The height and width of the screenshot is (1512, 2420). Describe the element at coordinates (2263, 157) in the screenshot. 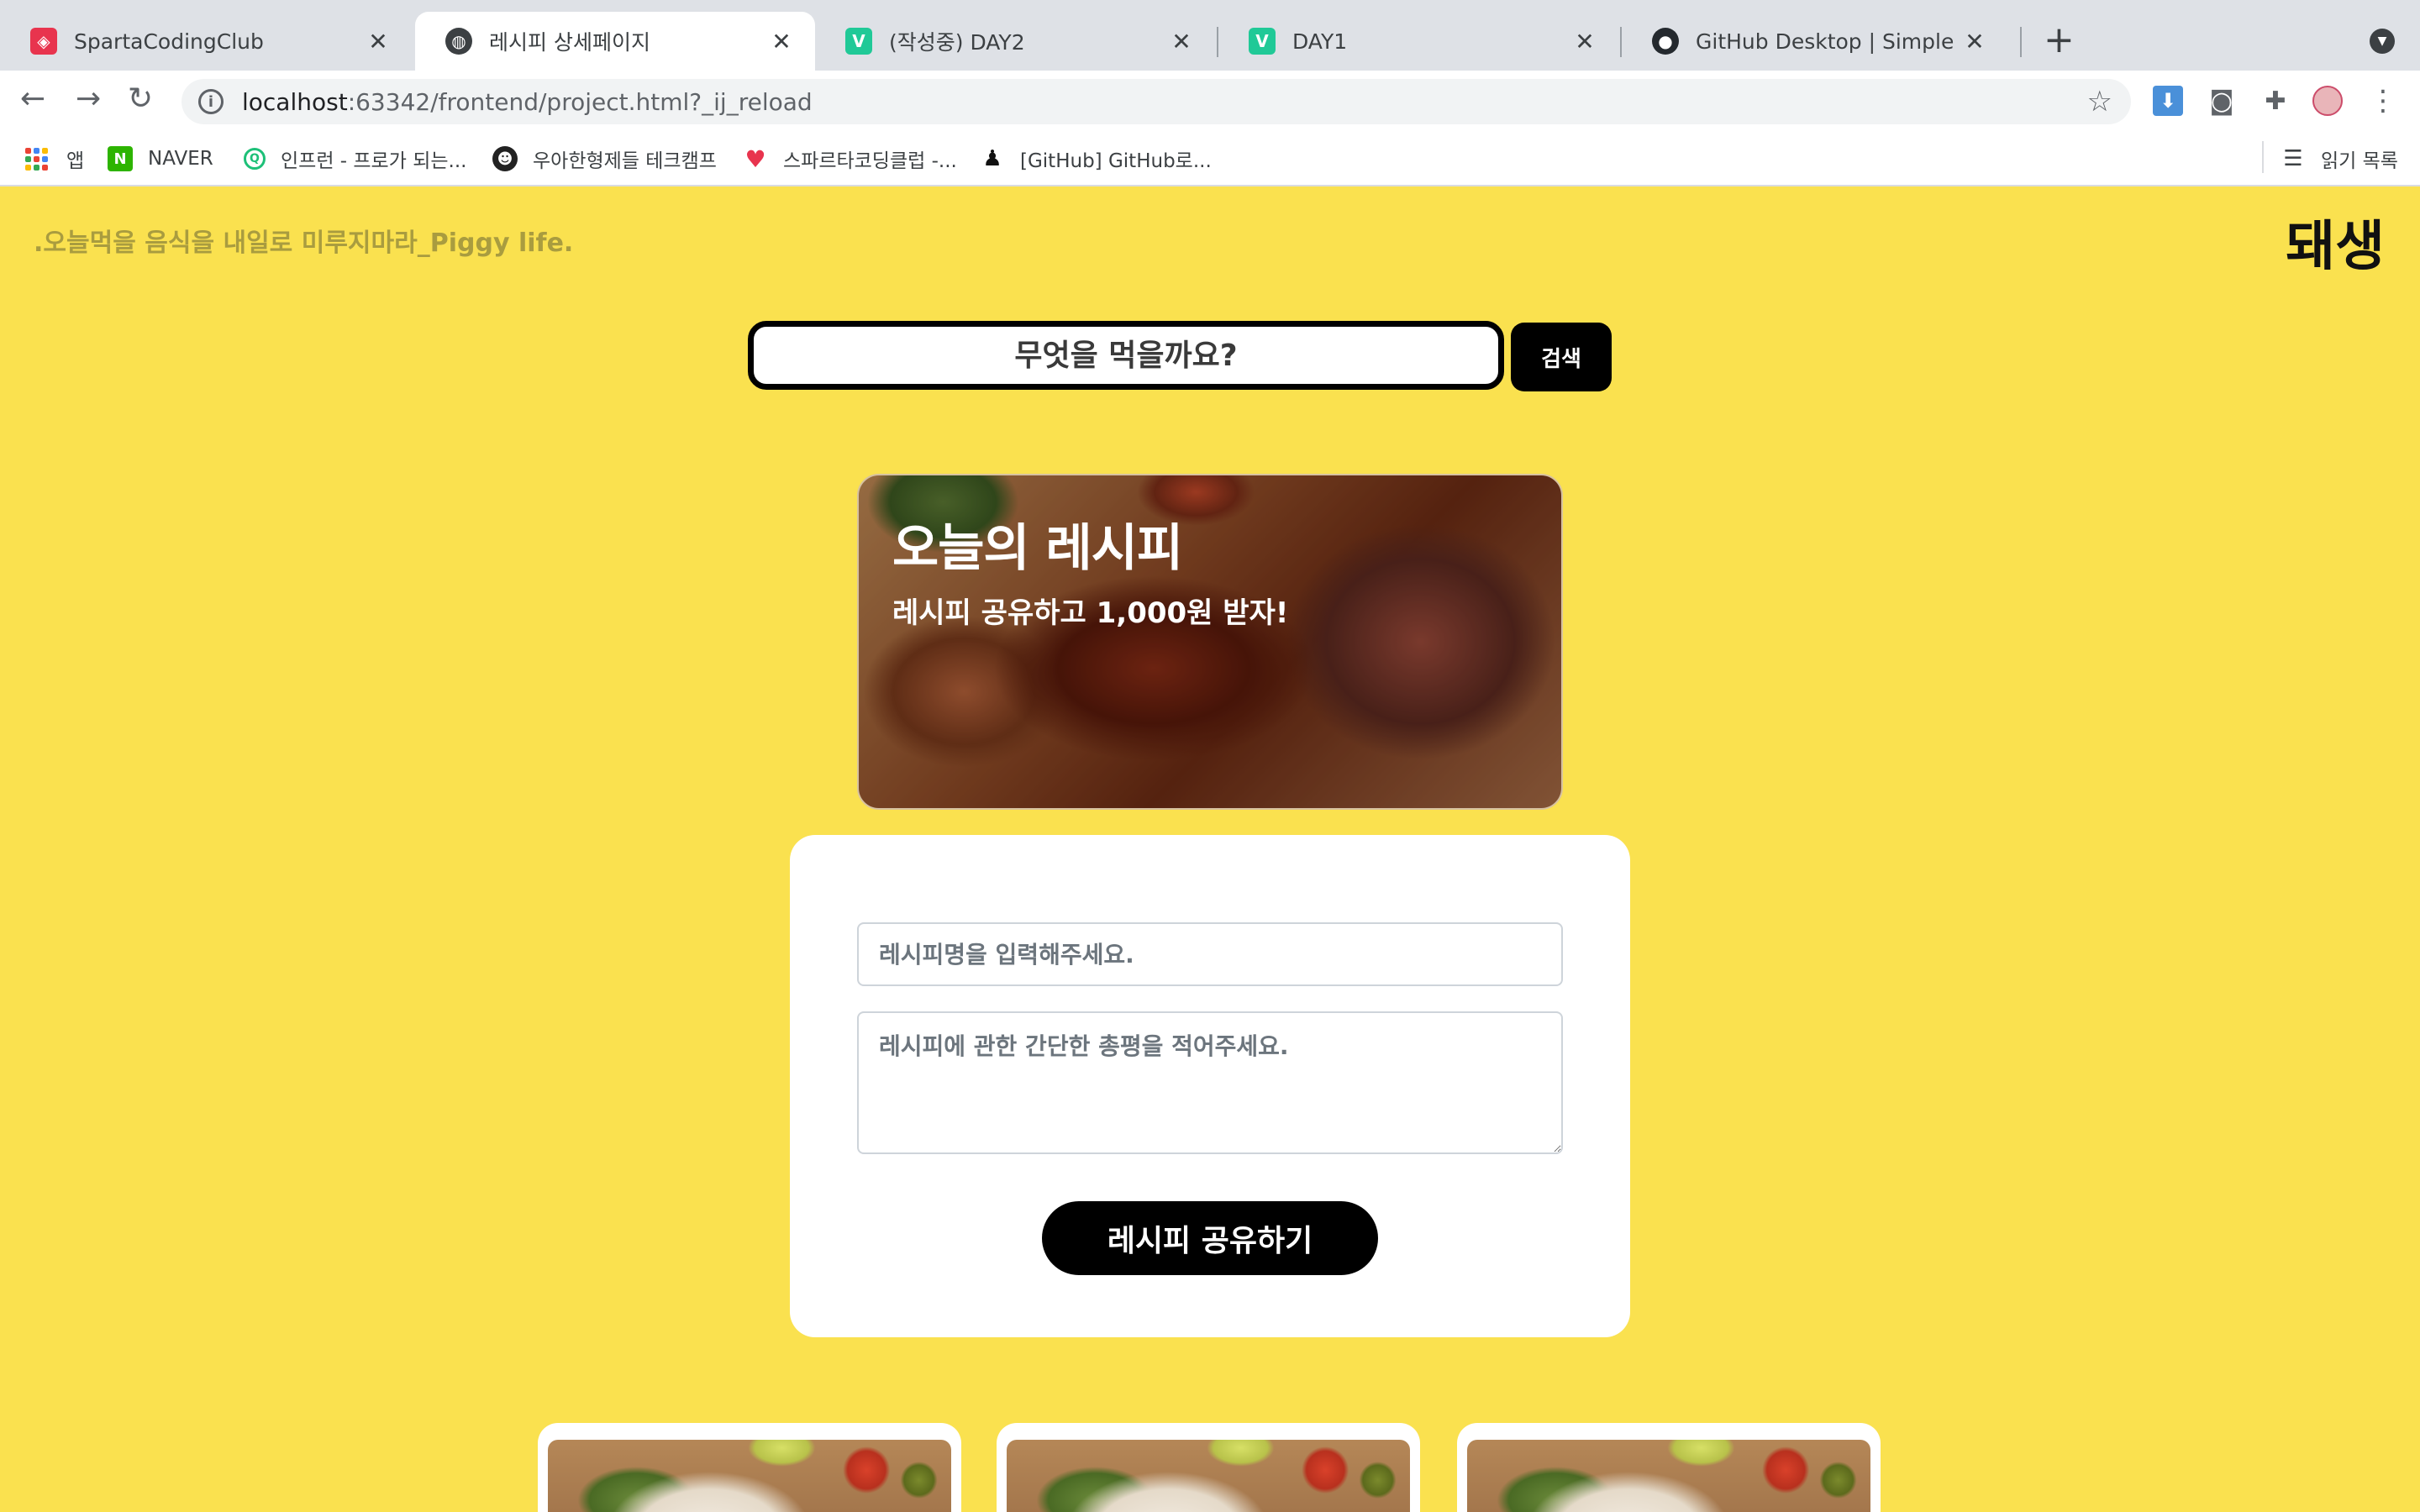

I see `bookmarks-separator` at that location.